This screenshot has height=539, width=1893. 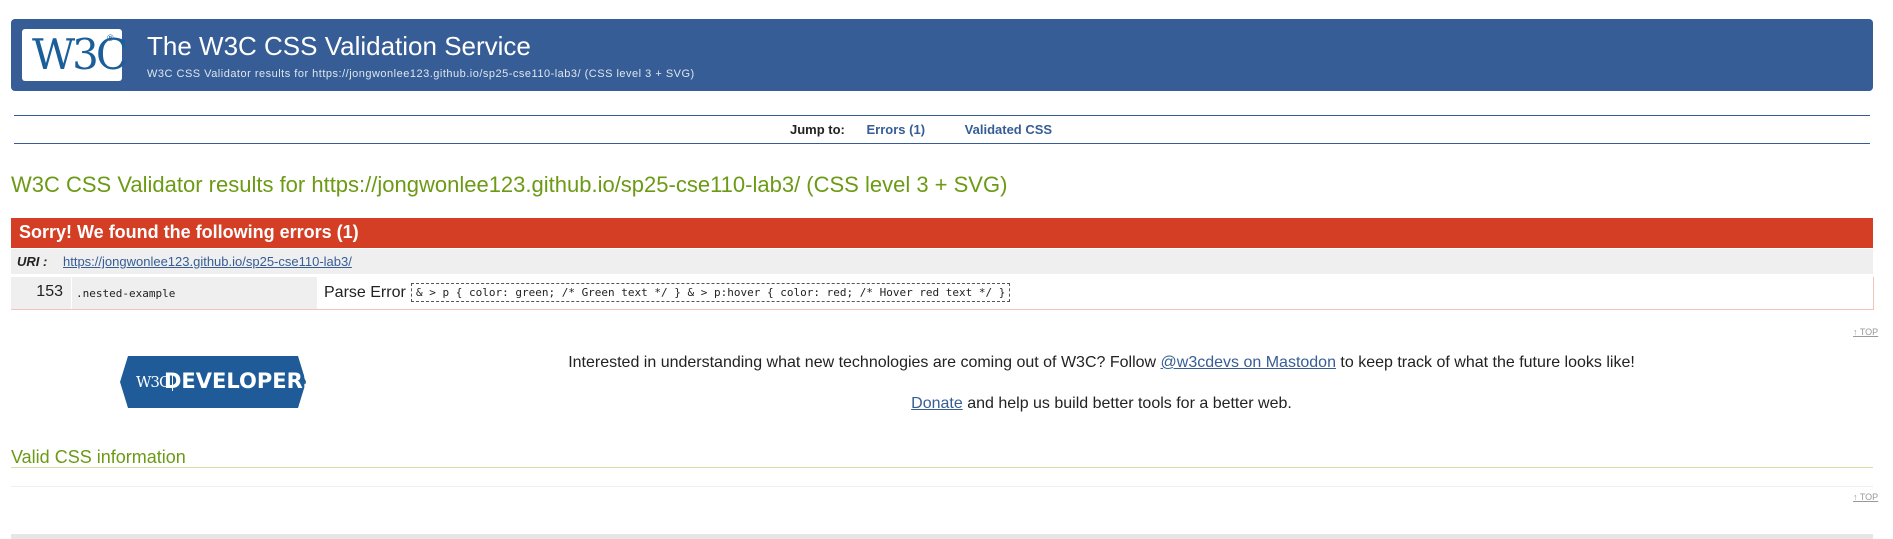 What do you see at coordinates (942, 536) in the screenshot?
I see `footer-strip` at bounding box center [942, 536].